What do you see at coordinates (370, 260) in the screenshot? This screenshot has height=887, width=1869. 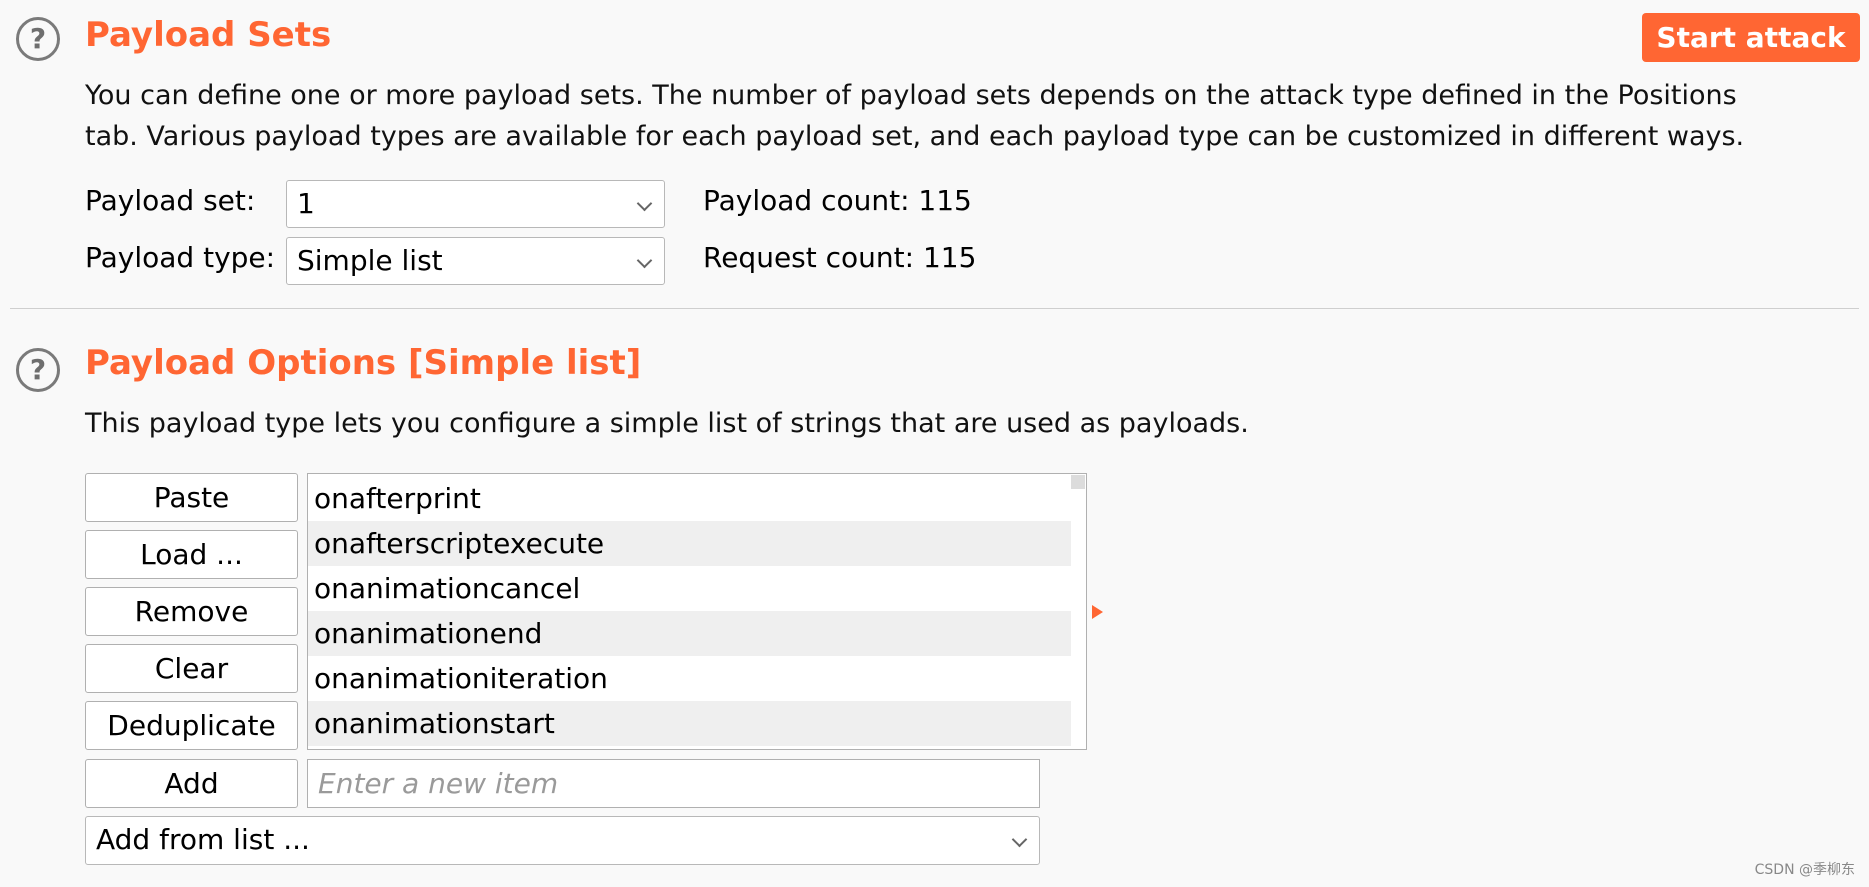 I see `payload-type-value: Simple list` at bounding box center [370, 260].